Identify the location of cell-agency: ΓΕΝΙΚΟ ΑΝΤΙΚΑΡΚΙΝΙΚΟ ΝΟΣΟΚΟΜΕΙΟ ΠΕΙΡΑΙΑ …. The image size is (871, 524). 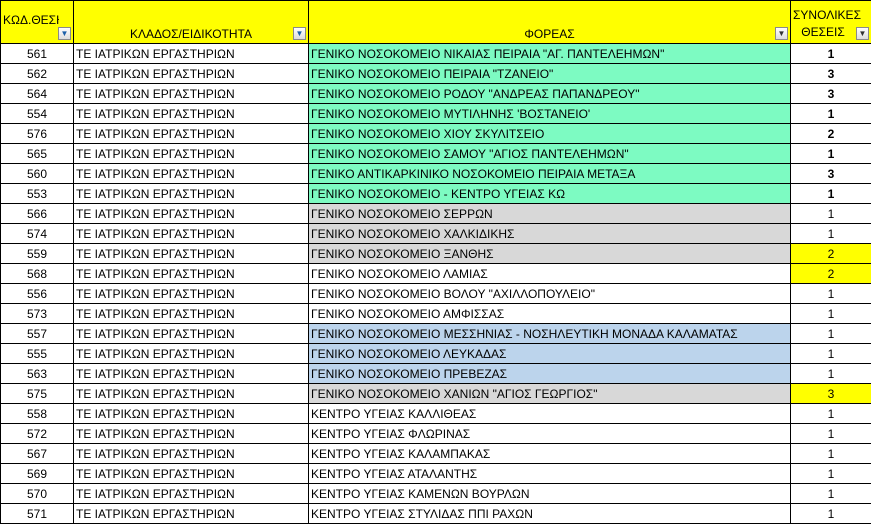
(550, 174).